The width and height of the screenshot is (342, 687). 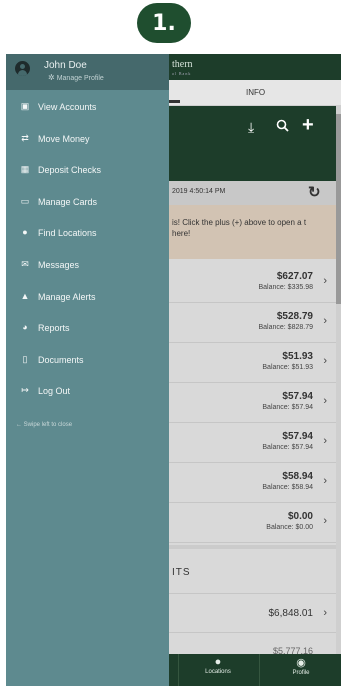 I want to click on bank-logo: thern al Bank, so click(x=182, y=69).